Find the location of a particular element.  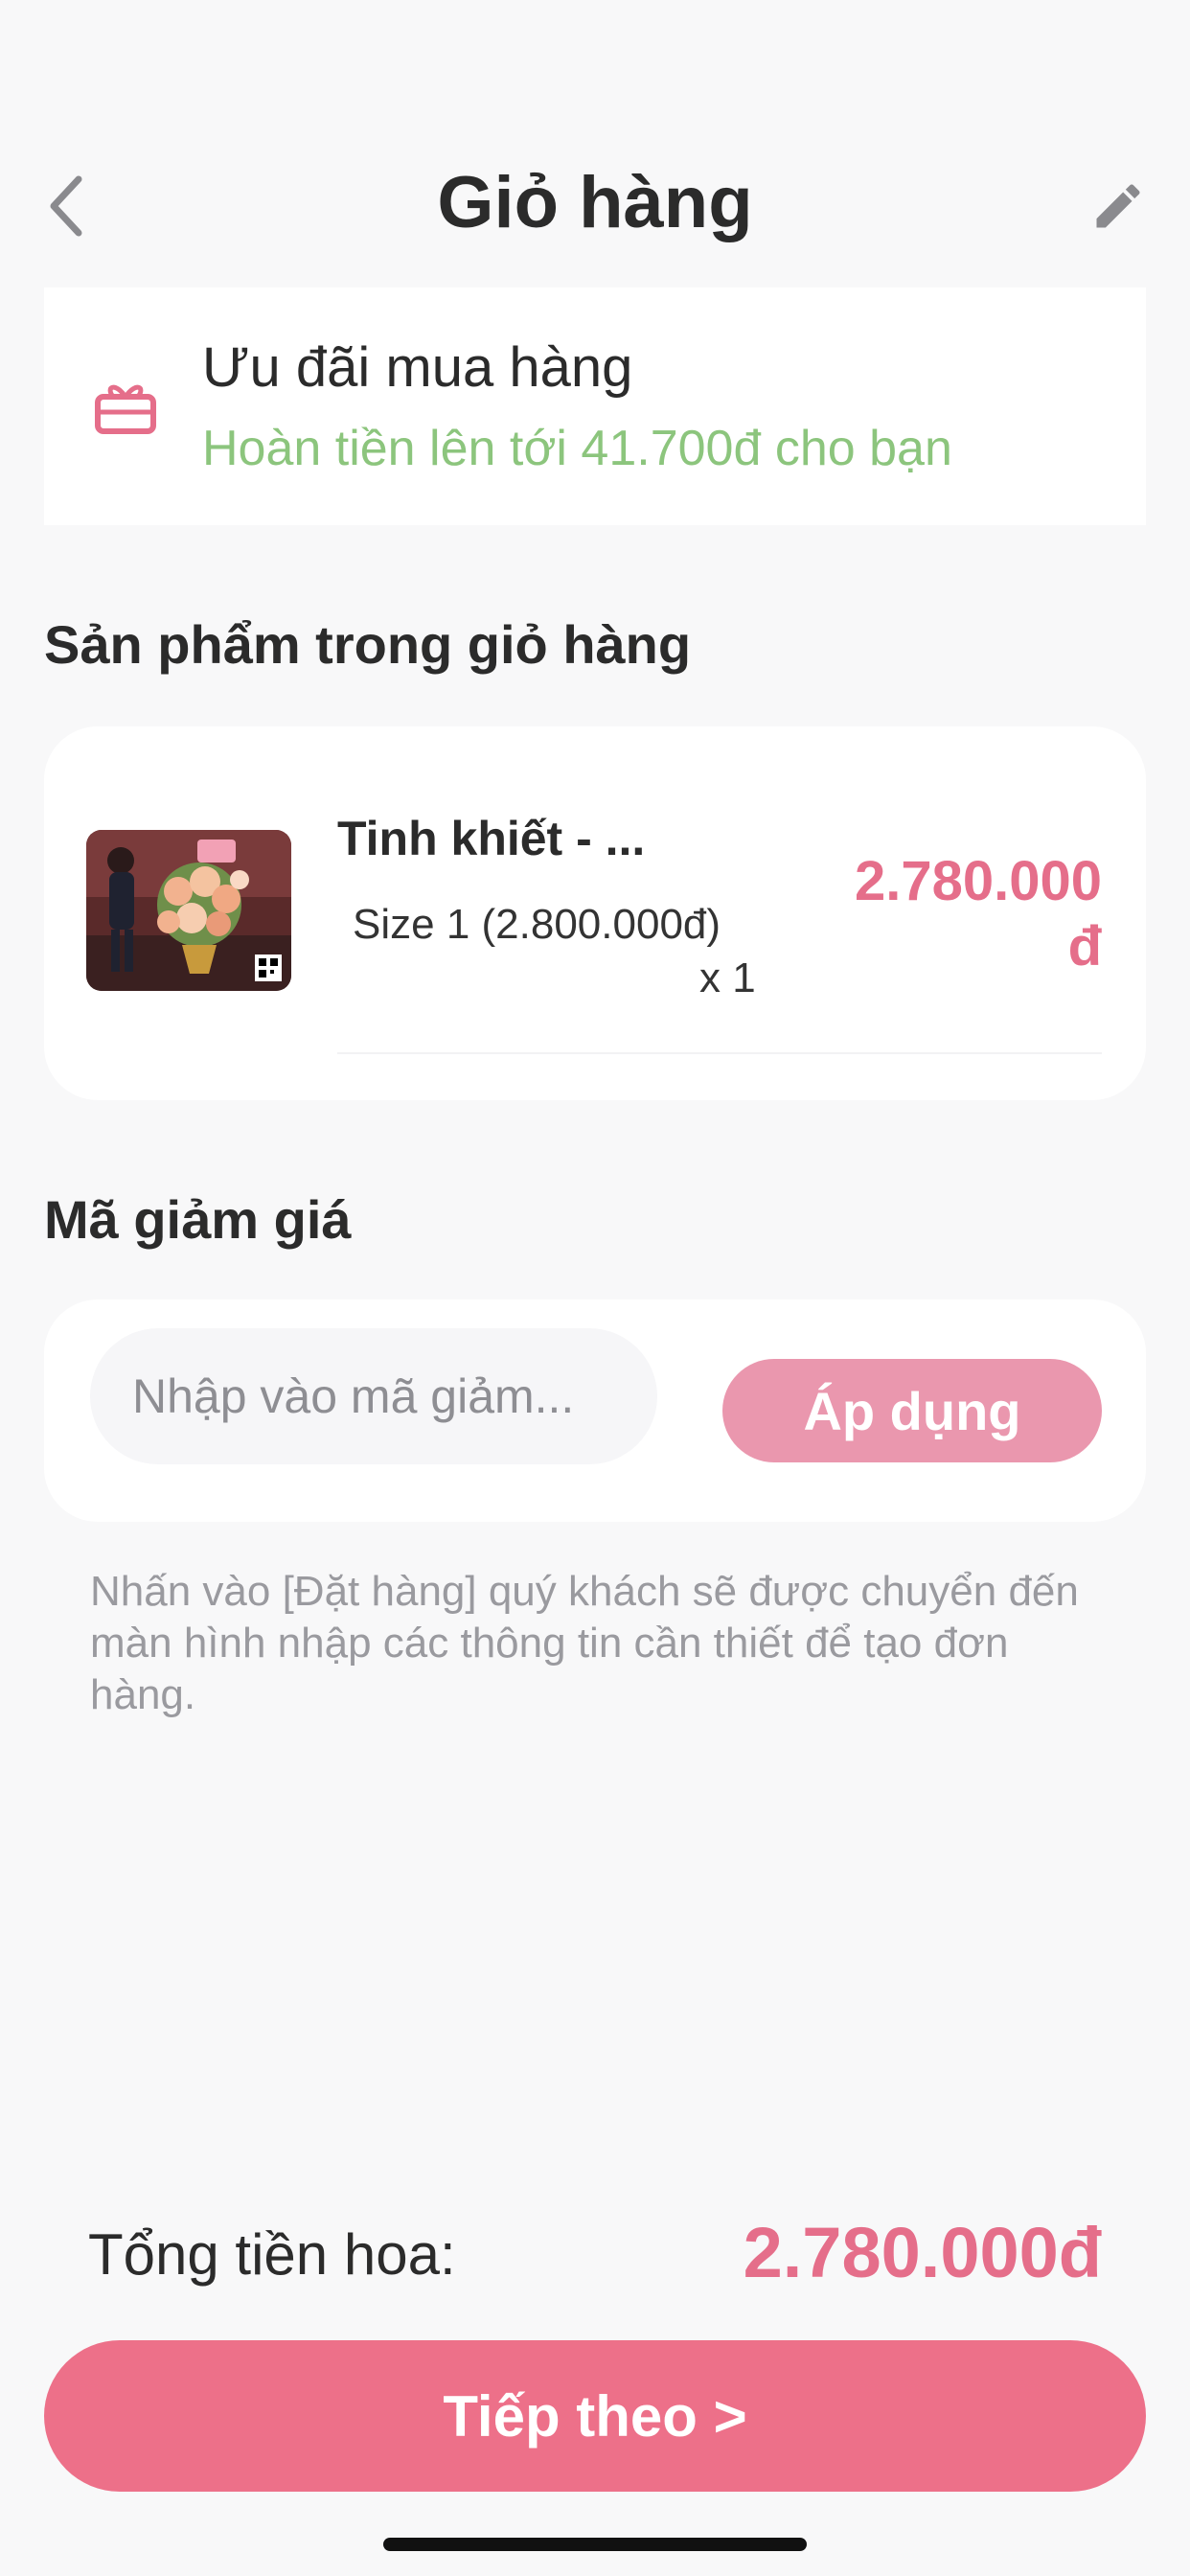

product-quantity: x 1 is located at coordinates (728, 977).